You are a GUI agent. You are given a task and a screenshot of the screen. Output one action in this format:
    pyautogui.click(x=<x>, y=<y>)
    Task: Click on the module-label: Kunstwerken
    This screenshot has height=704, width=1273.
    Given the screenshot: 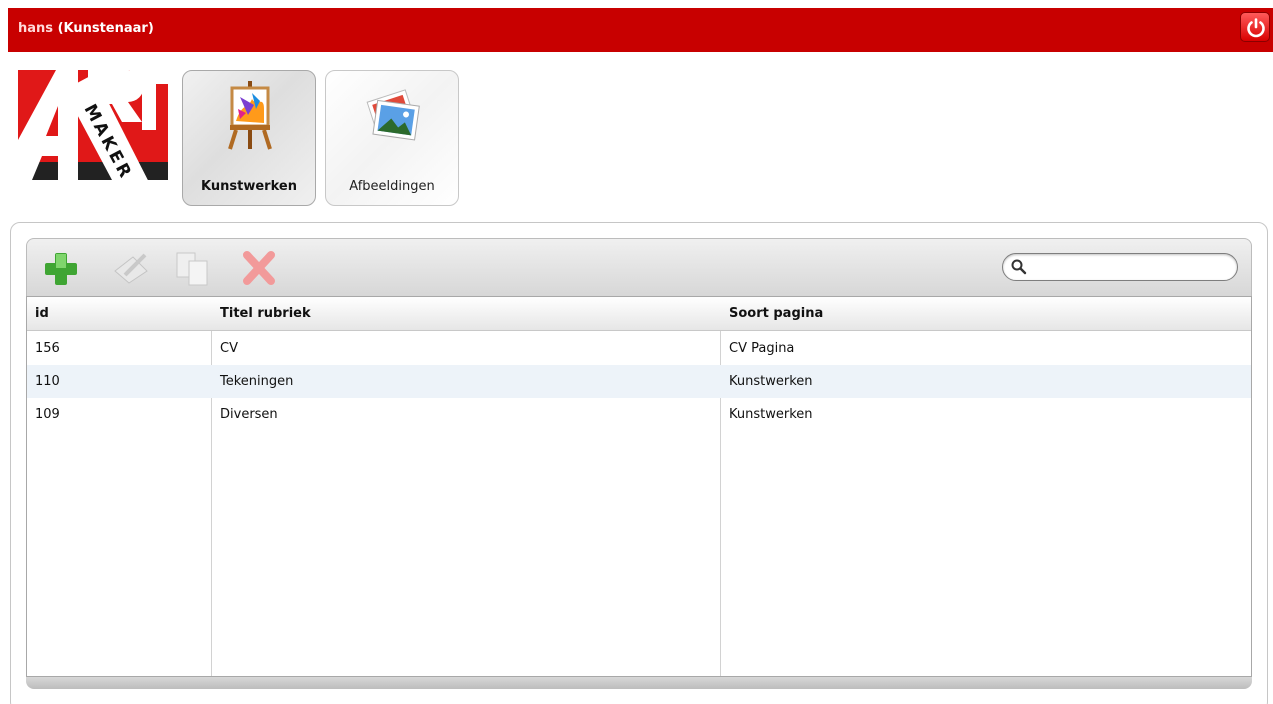 What is the action you would take?
    pyautogui.click(x=249, y=186)
    